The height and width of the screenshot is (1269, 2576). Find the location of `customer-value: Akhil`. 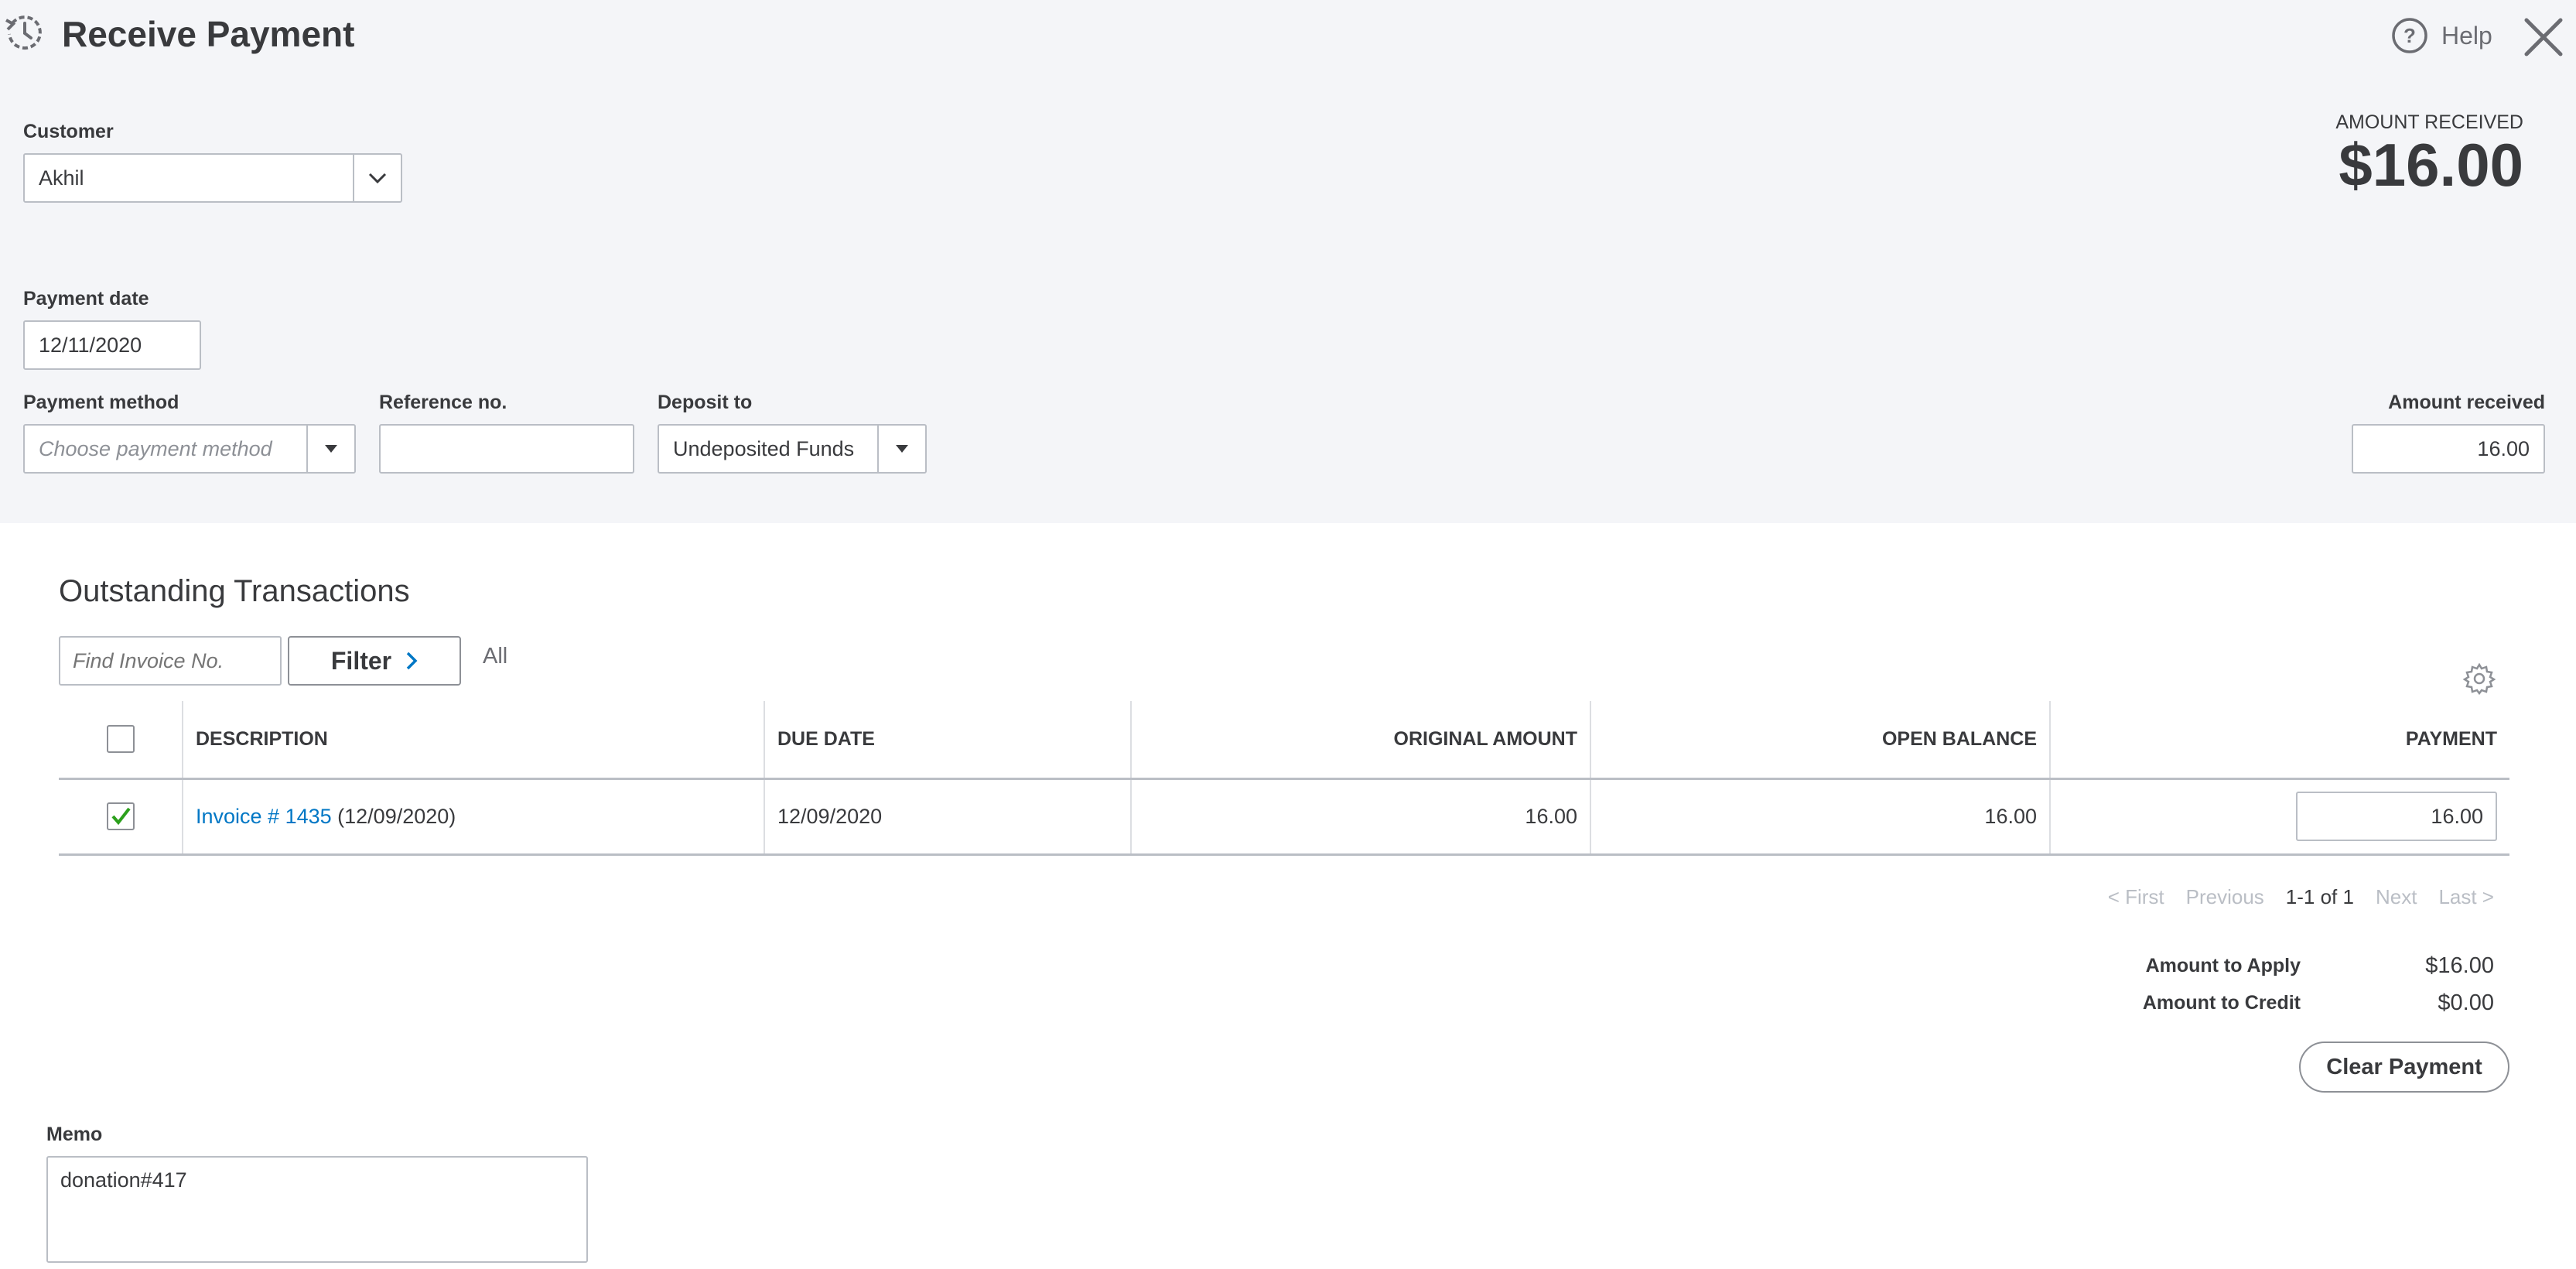

customer-value: Akhil is located at coordinates (61, 178).